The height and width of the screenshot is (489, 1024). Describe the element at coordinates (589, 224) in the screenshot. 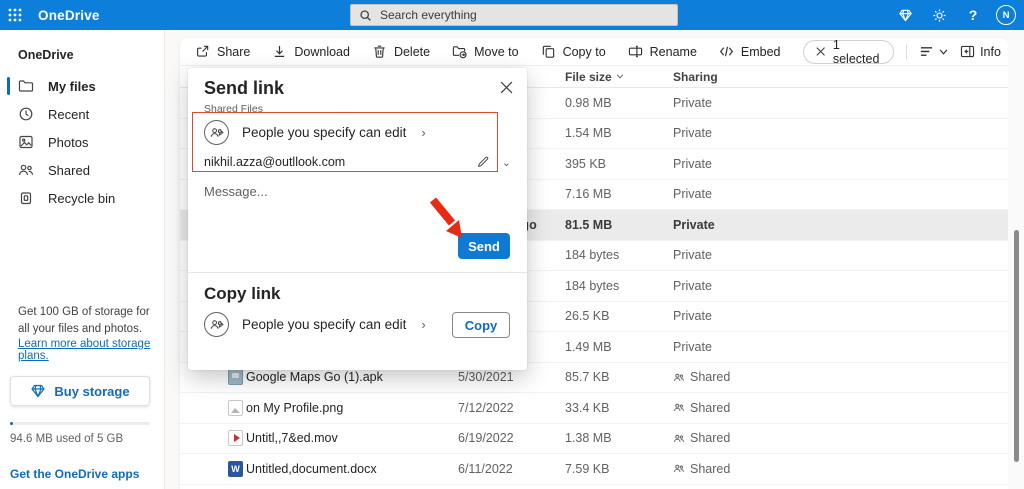

I see `file-size-cell: 81.5 MB` at that location.